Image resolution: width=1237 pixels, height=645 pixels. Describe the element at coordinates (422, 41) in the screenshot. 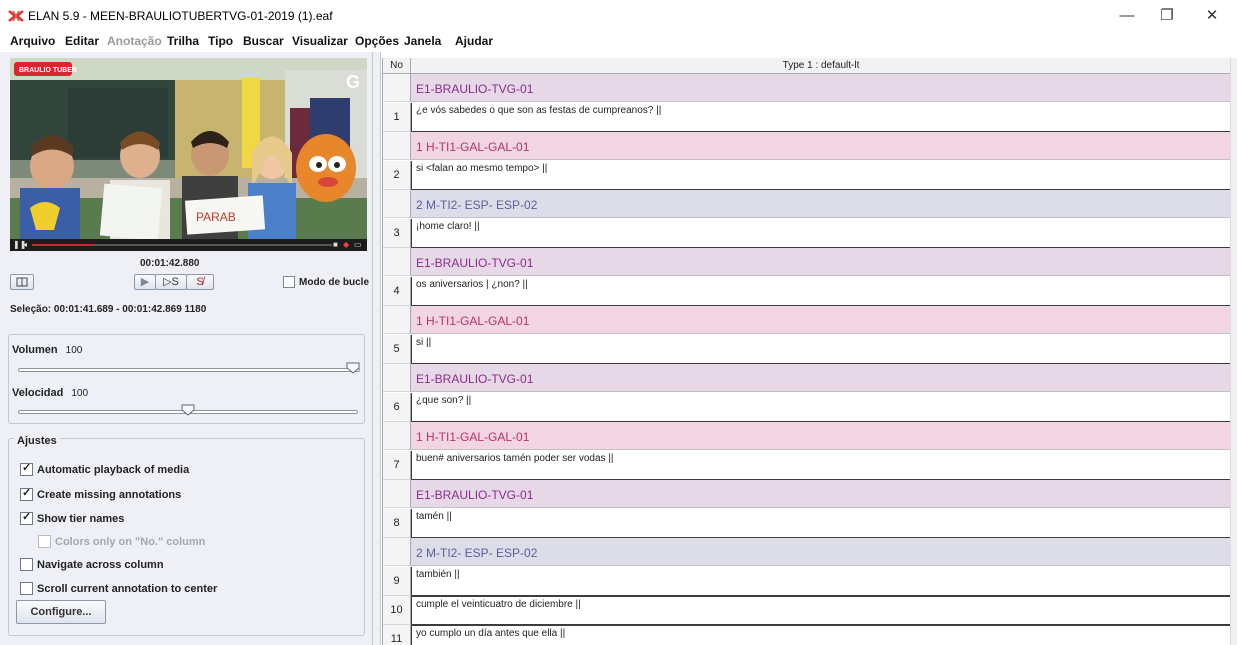

I see `menu-janela: Janela` at that location.